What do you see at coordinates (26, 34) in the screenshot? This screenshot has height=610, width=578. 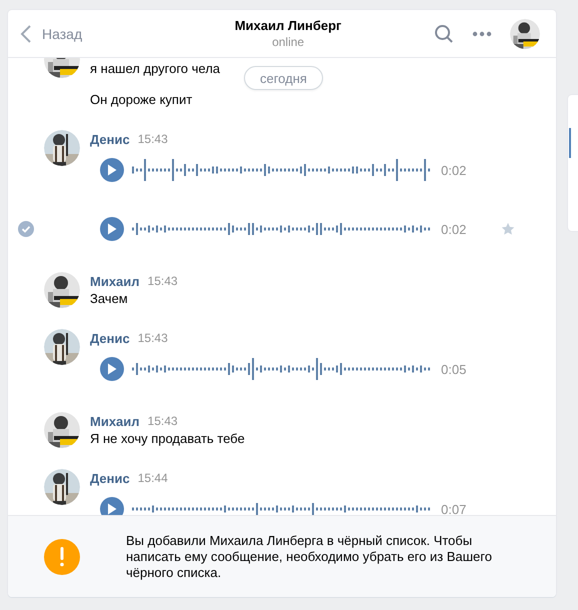 I see `chevron-left-icon` at bounding box center [26, 34].